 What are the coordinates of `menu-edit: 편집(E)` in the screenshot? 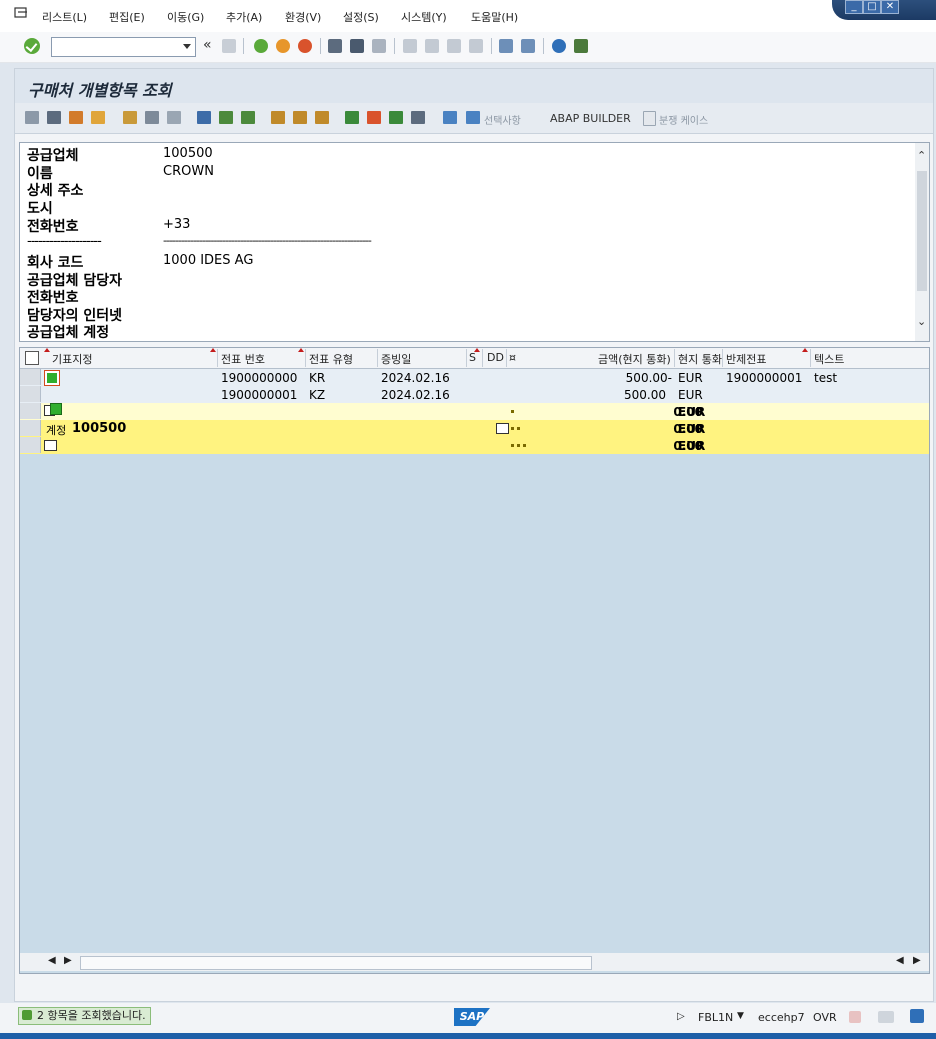 It's located at (127, 17).